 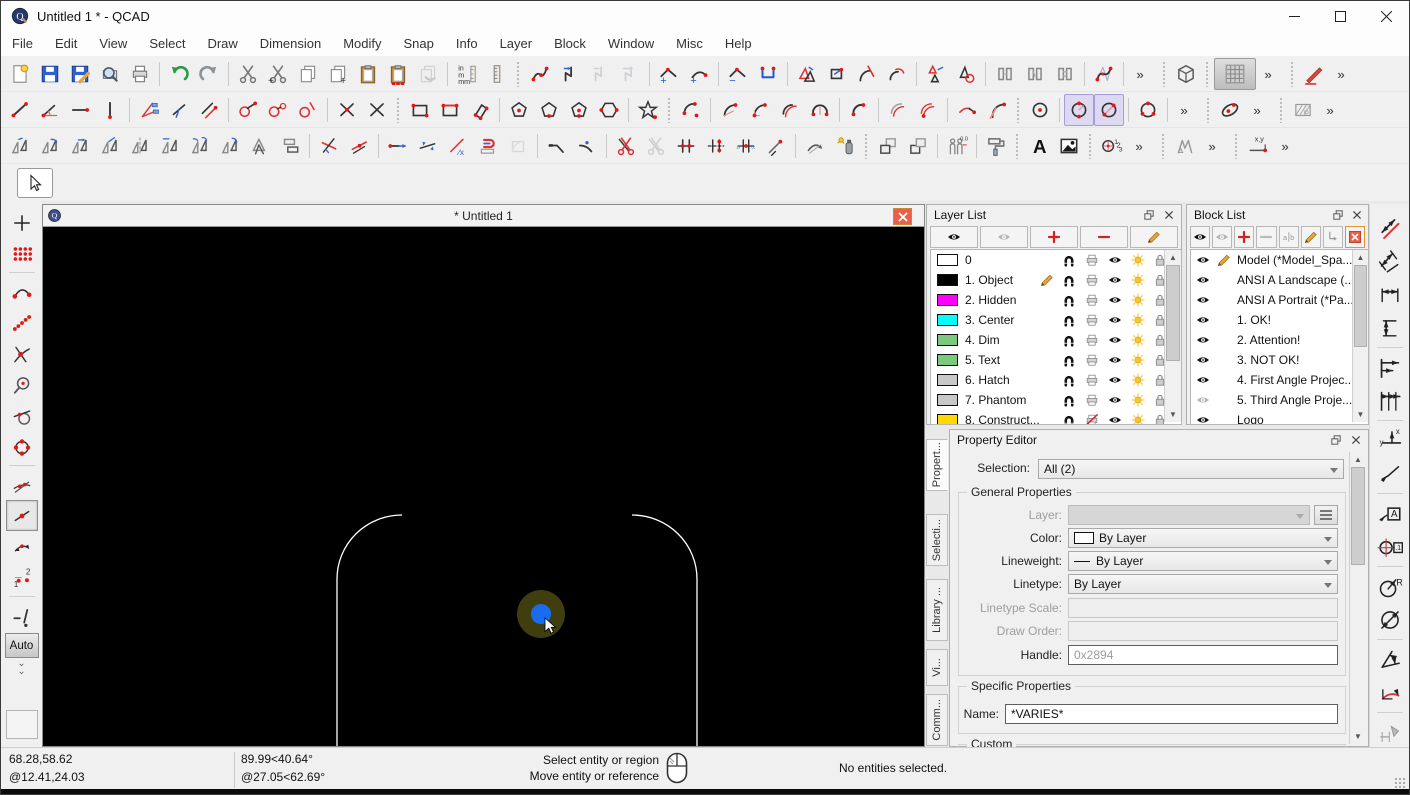 I want to click on measure-ruler-button, so click(x=497, y=74).